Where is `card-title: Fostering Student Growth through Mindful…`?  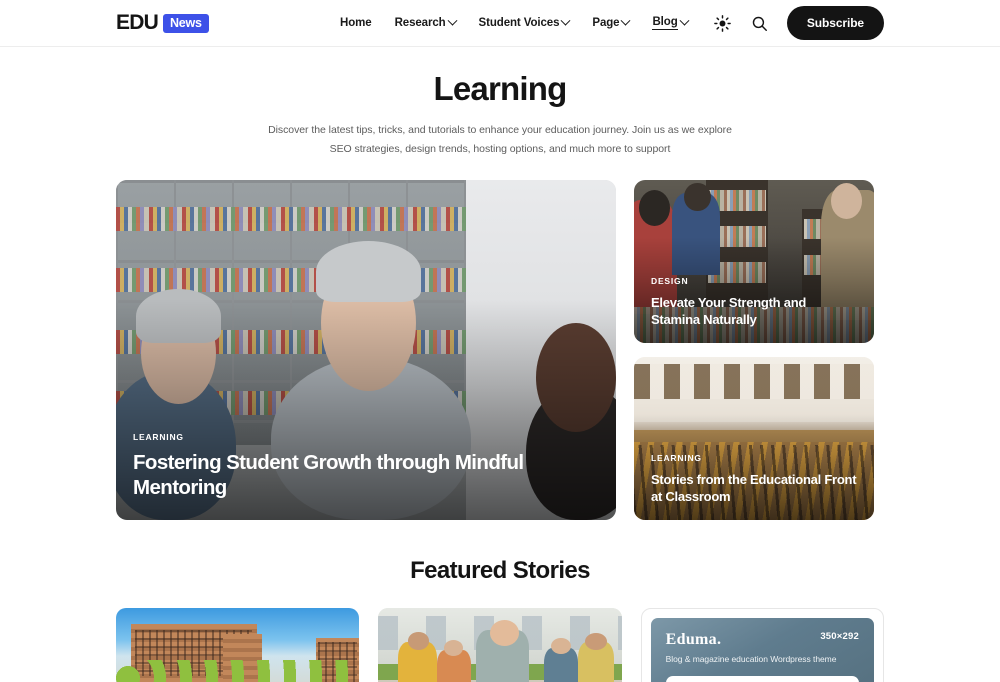 card-title: Fostering Student Growth through Mindful… is located at coordinates (328, 475).